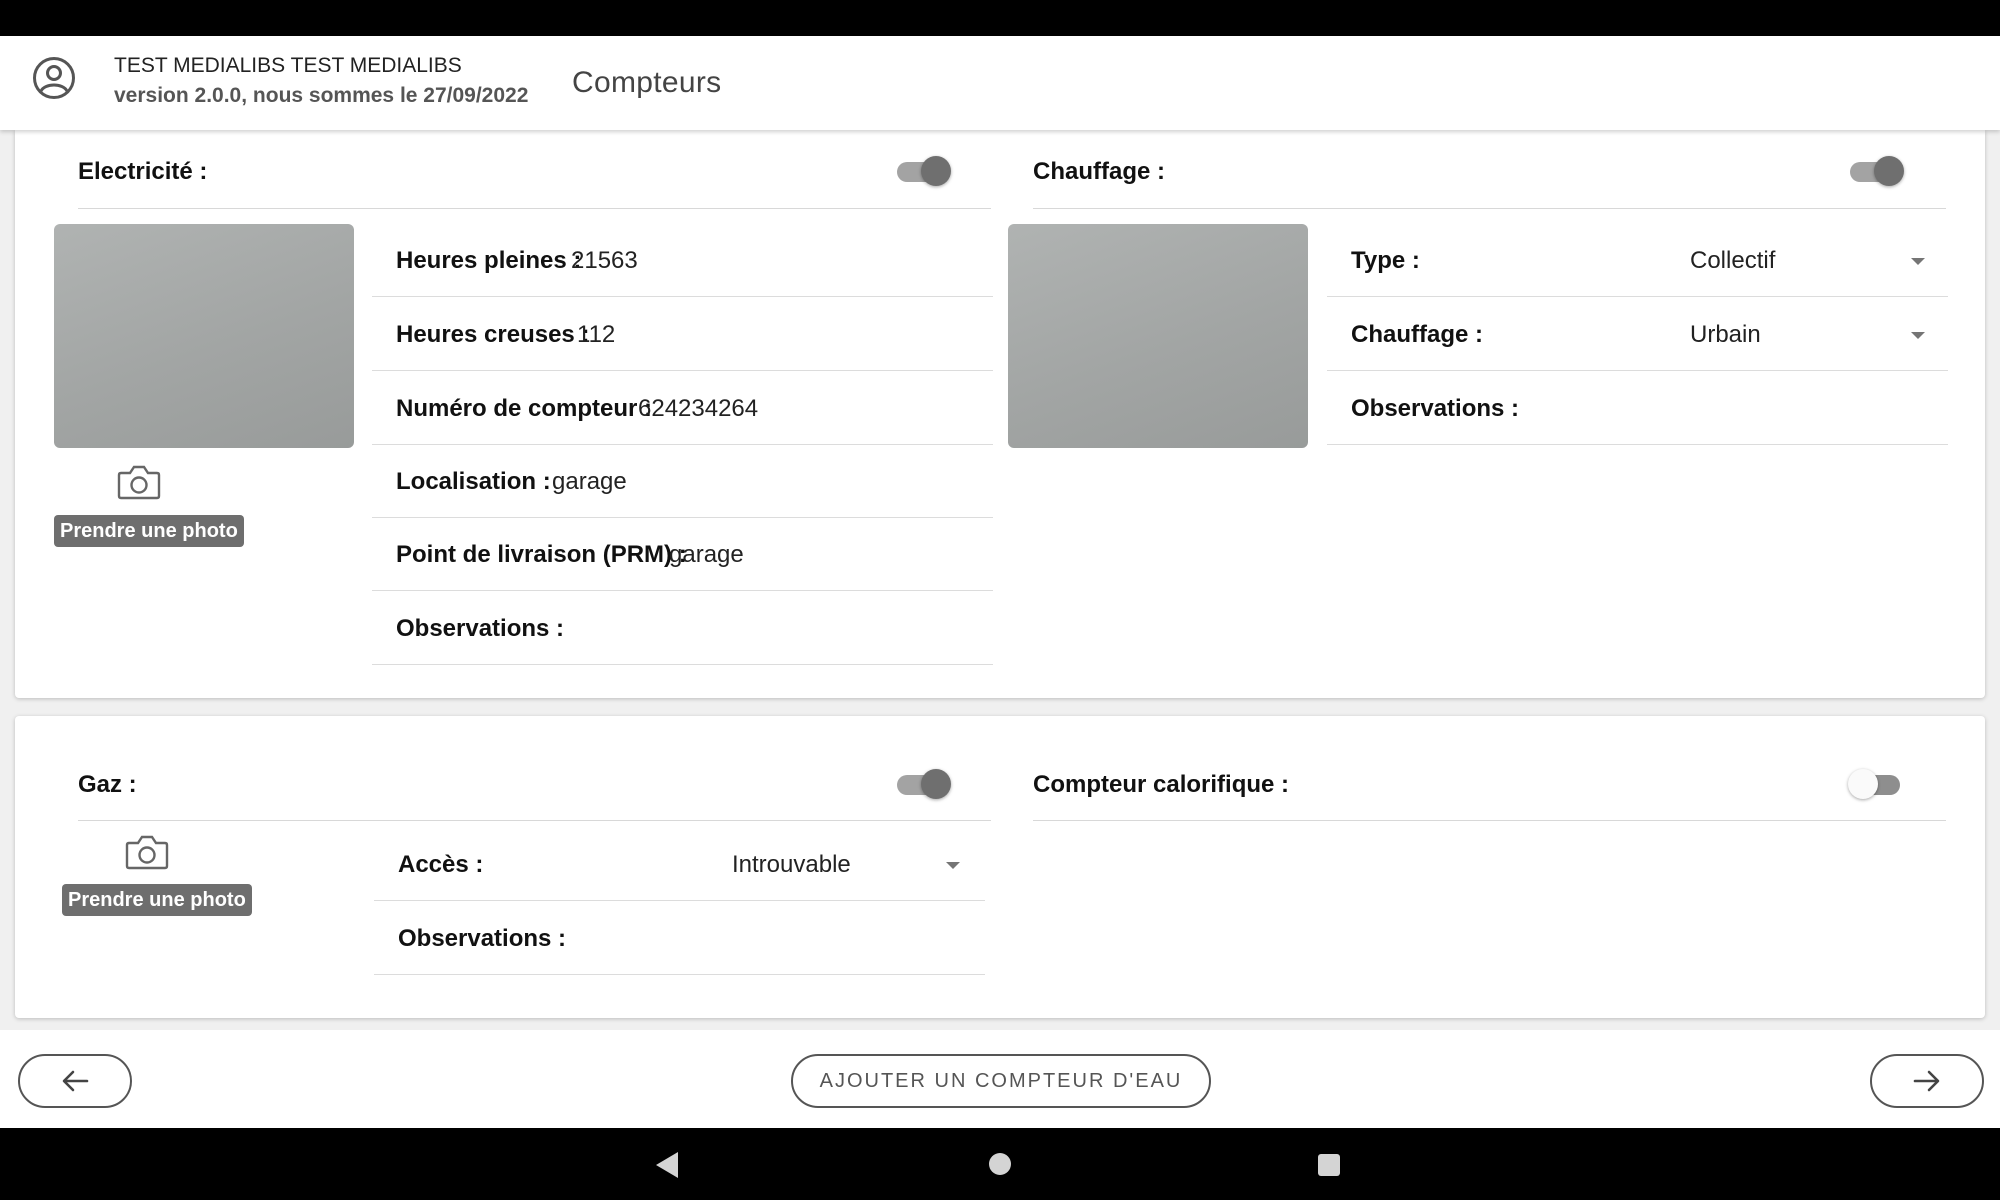 The height and width of the screenshot is (1200, 2000). Describe the element at coordinates (541, 554) in the screenshot. I see `field-label: Point de livraison (PRM) :` at that location.